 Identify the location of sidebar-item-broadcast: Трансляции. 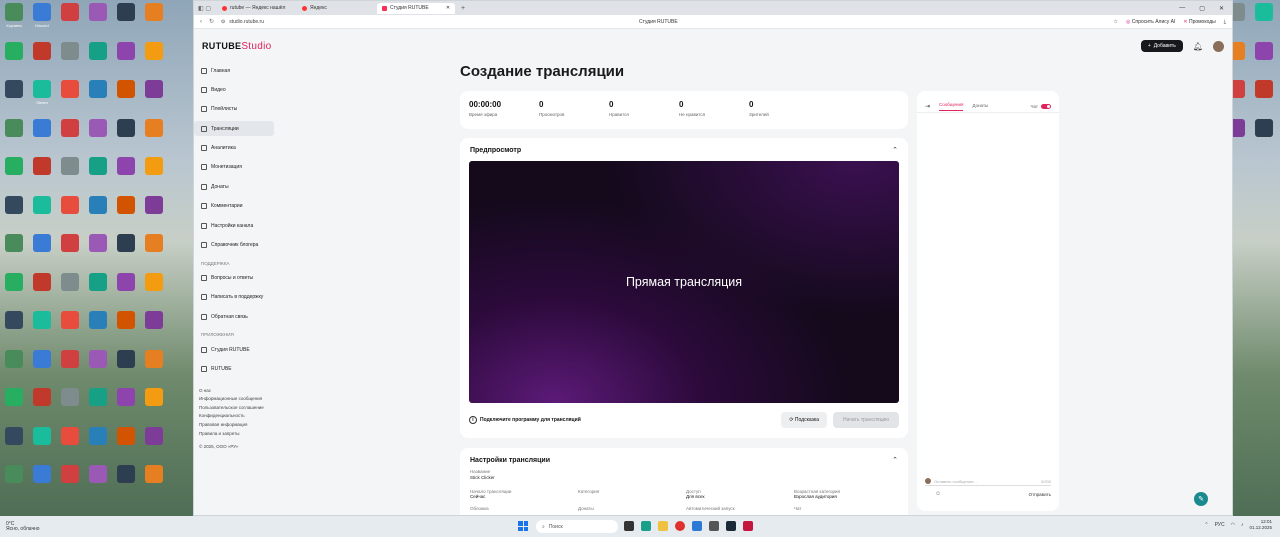
(234, 129).